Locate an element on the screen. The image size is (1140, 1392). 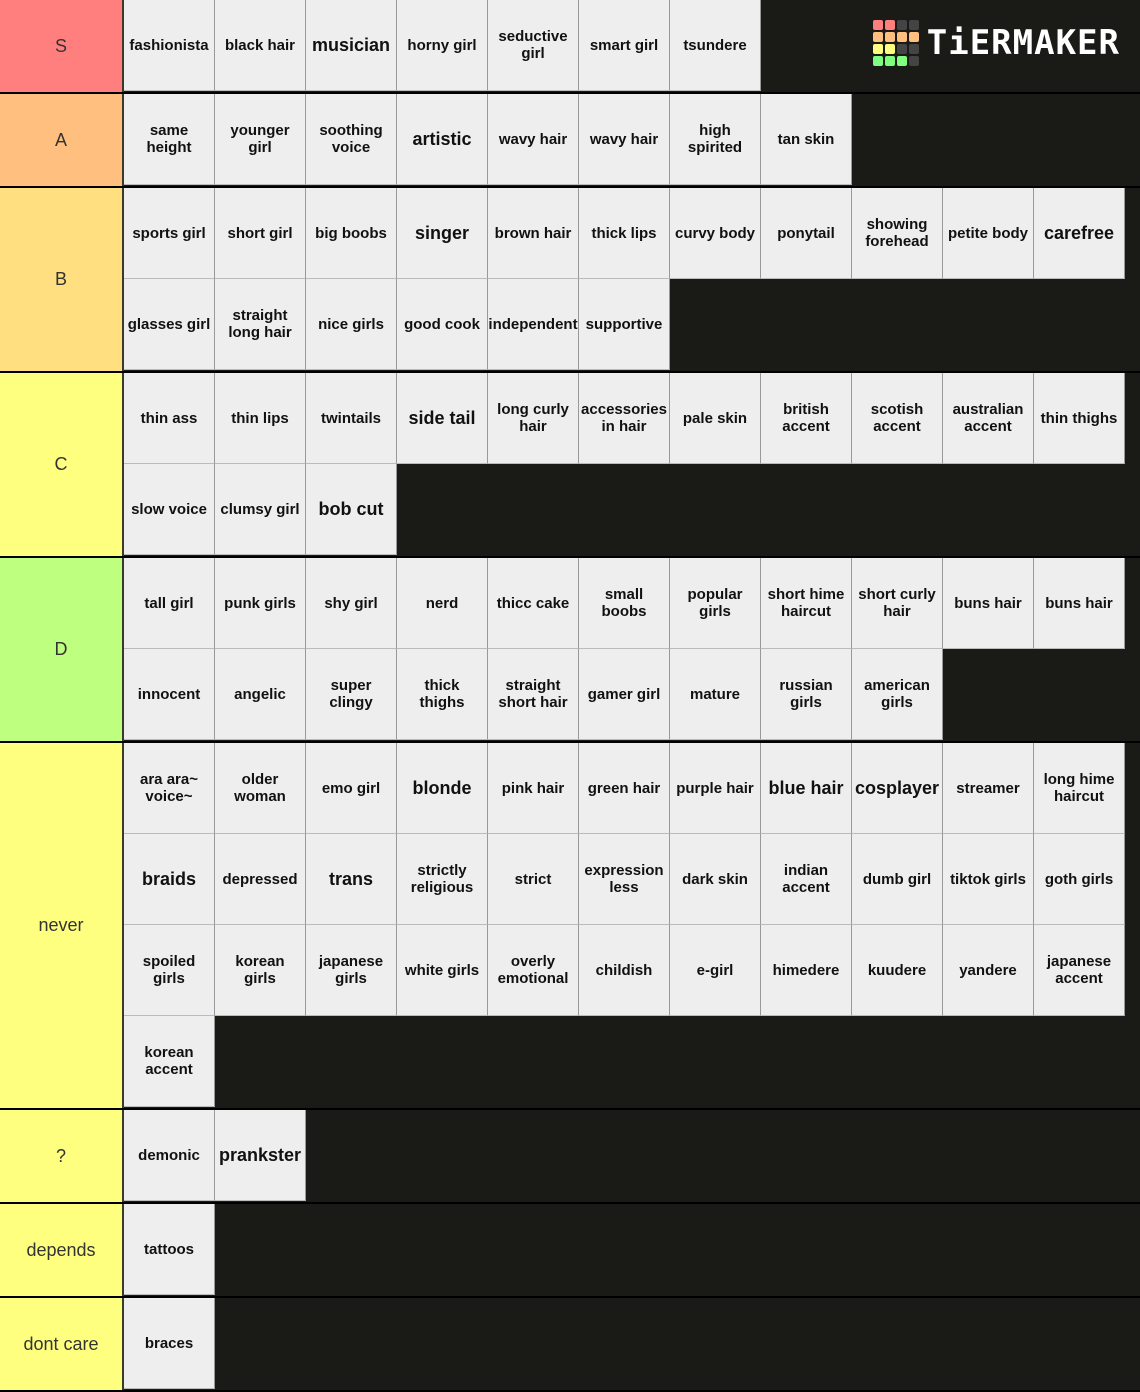
tier-item: goth girls is located at coordinates (1079, 879).